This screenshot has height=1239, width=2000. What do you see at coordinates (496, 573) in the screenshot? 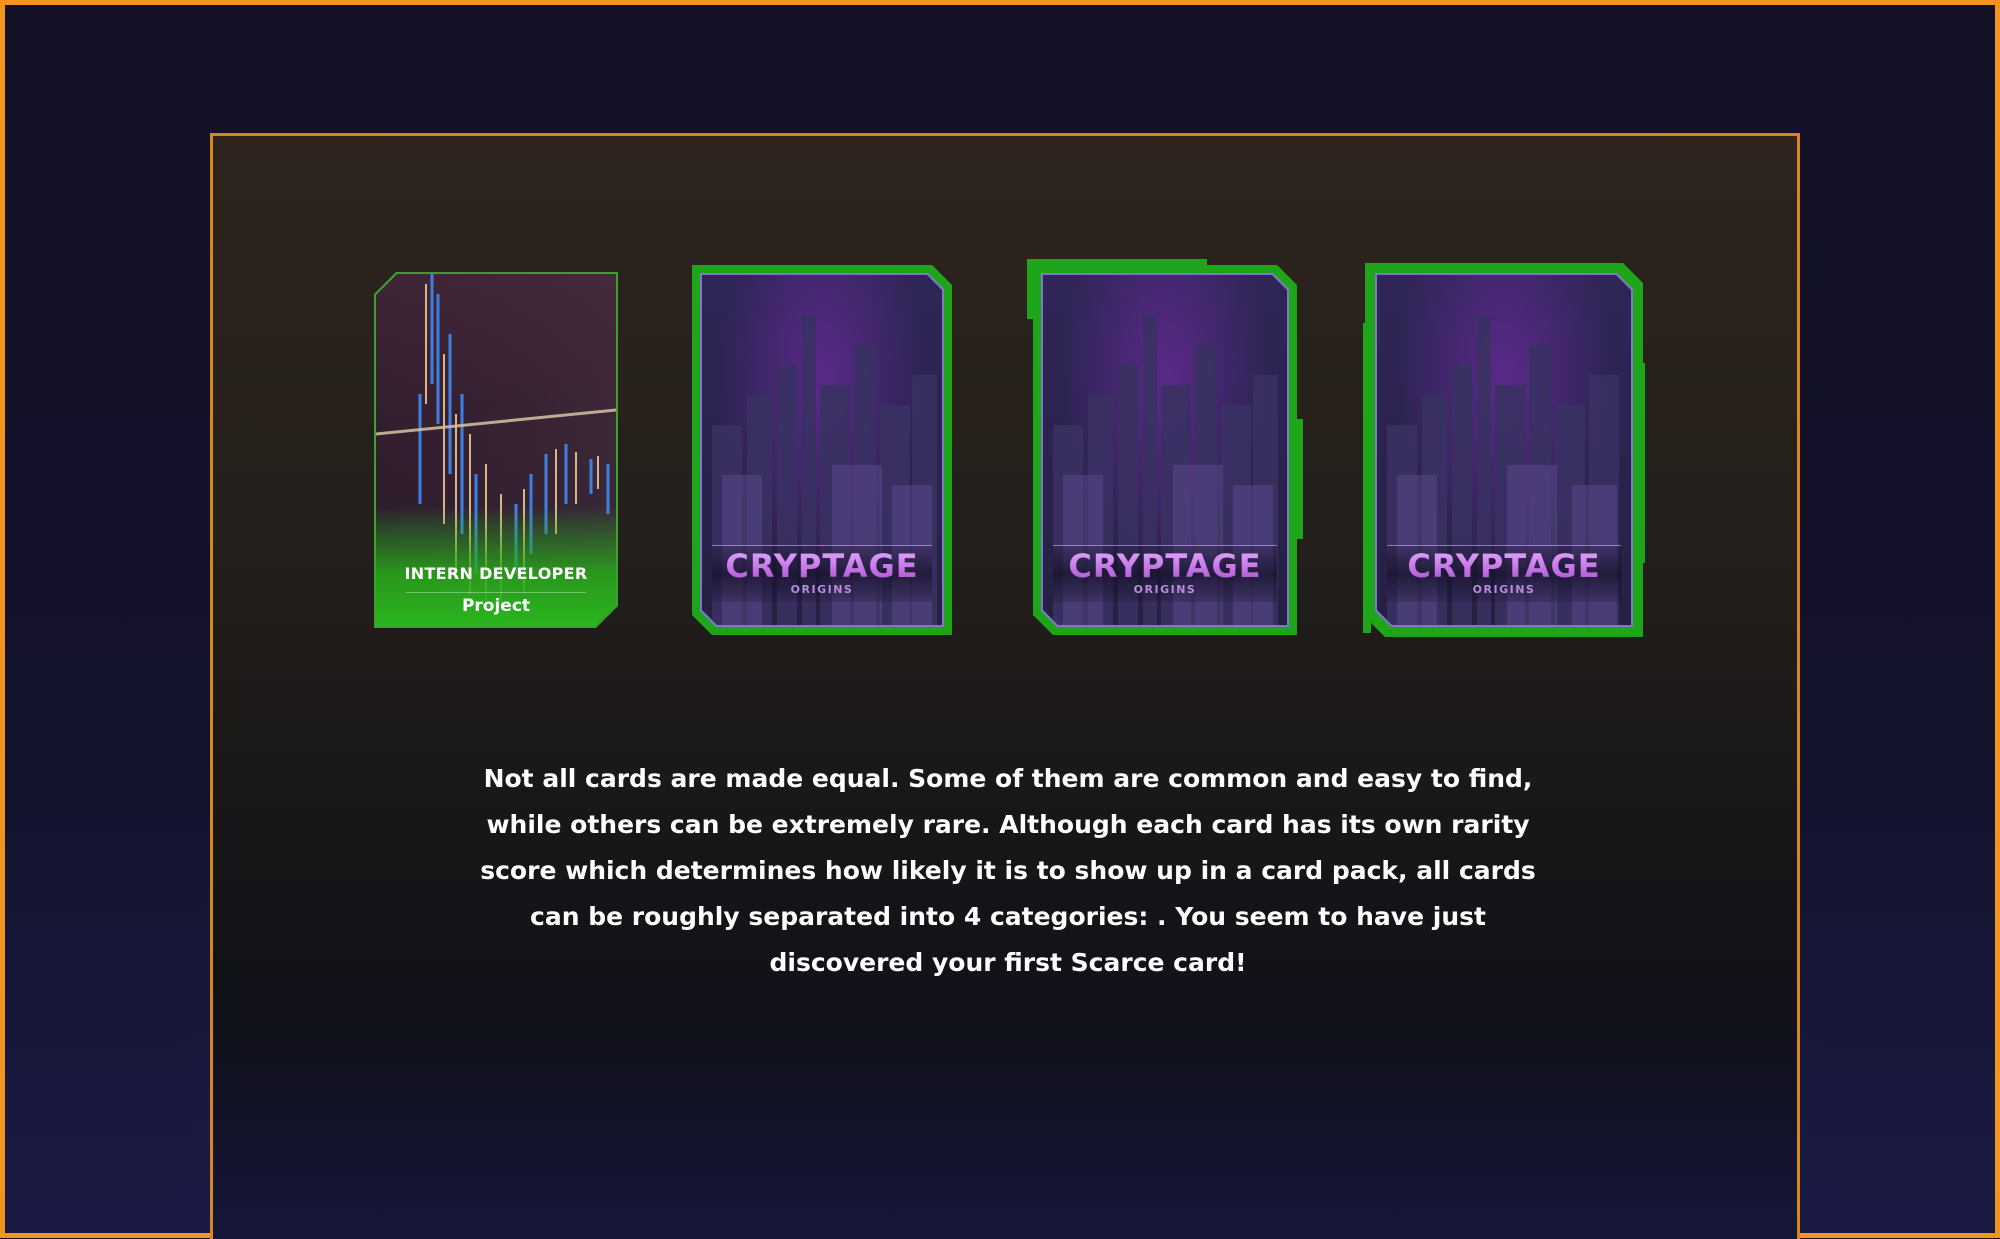
I see `card-title: INTERN DEVELOPER` at bounding box center [496, 573].